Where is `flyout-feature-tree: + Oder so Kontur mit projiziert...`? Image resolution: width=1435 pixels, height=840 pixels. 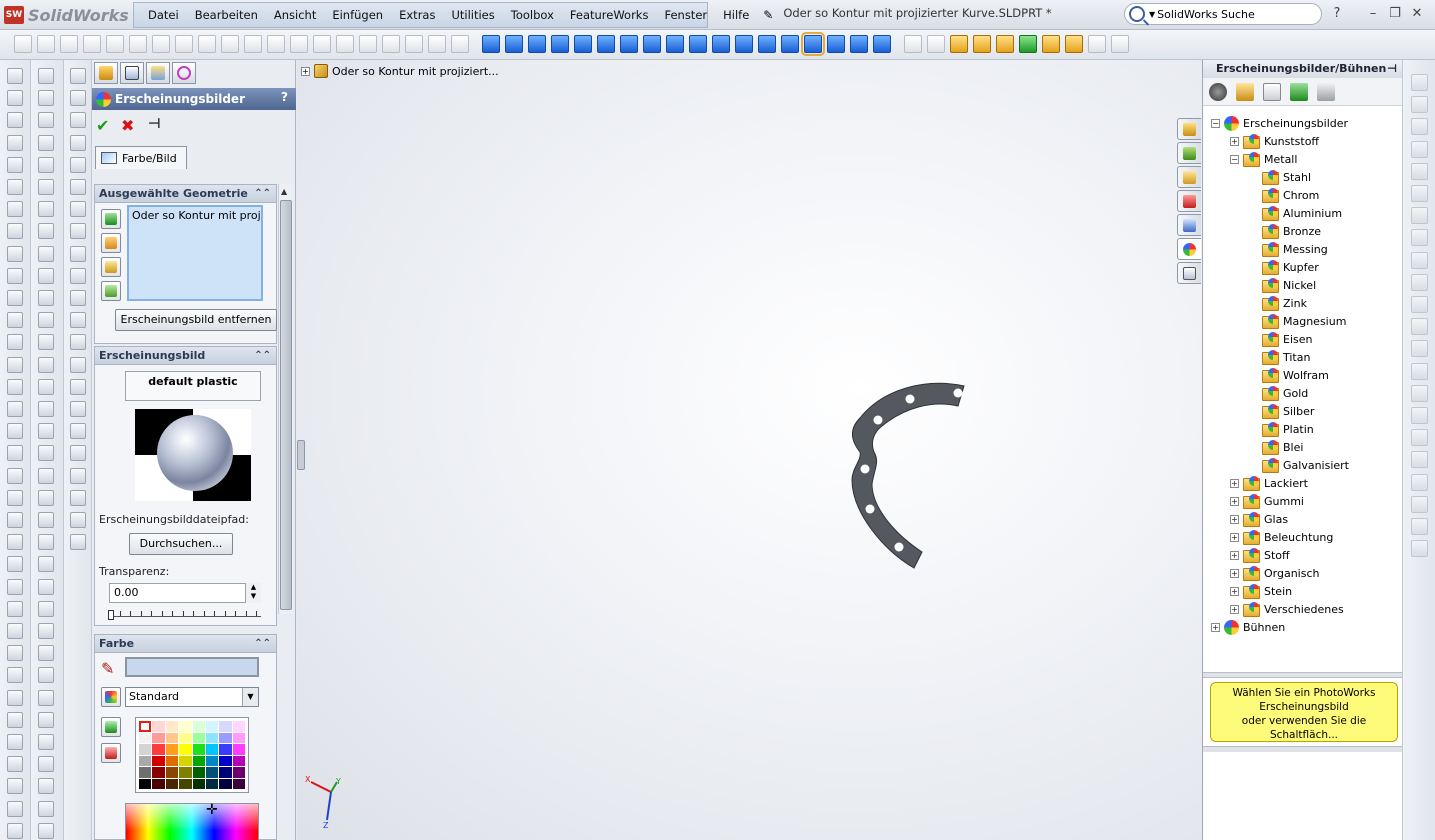 flyout-feature-tree: + Oder so Kontur mit projiziert... is located at coordinates (400, 71).